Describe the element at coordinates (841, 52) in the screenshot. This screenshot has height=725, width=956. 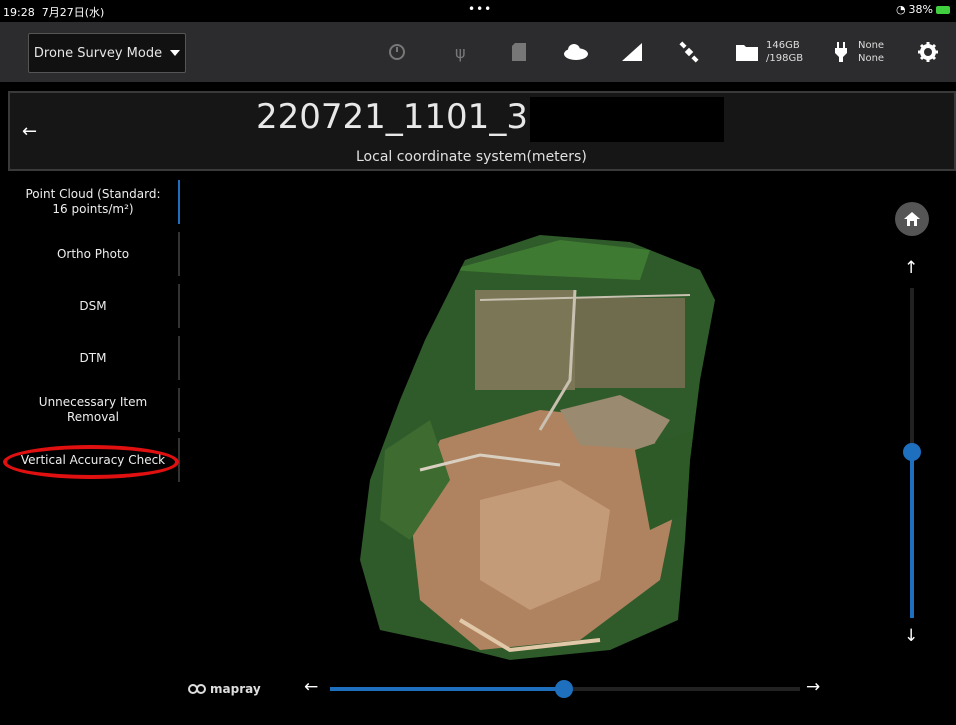
I see `plug-icon` at that location.